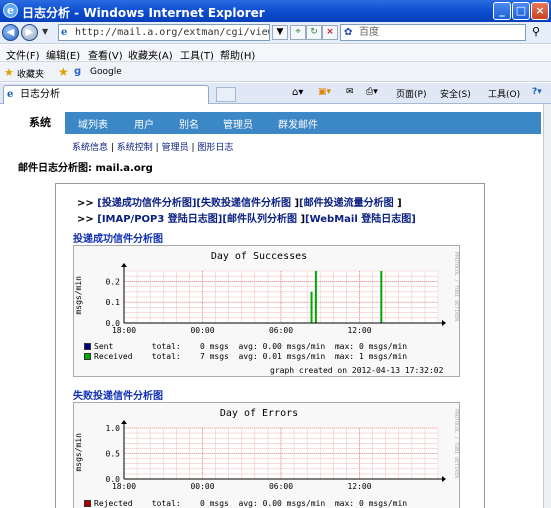 The width and height of the screenshot is (551, 508). Describe the element at coordinates (45, 31) in the screenshot. I see `history-dropdown-icon: ▼` at that location.